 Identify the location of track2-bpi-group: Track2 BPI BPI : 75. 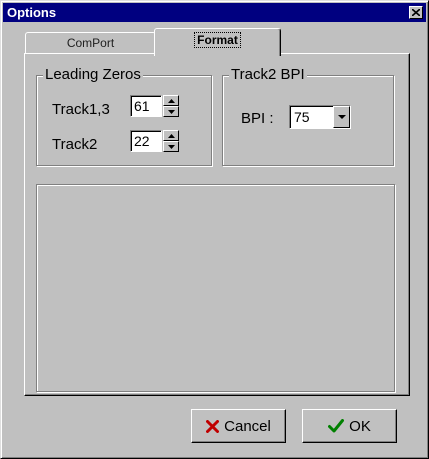
(308, 116).